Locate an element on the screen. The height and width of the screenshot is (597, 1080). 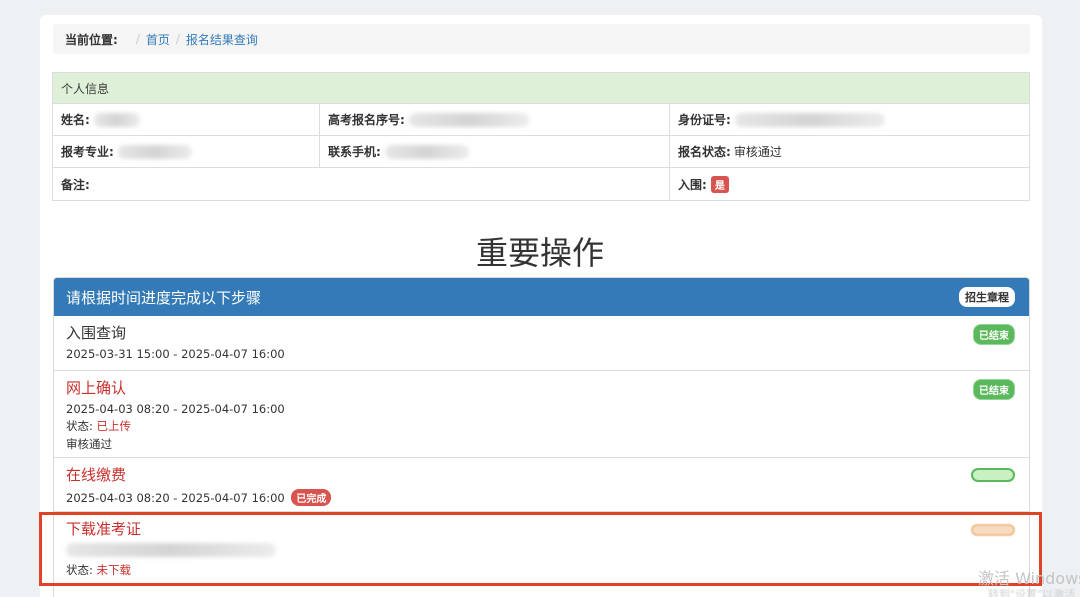
remark-label: 备注: is located at coordinates (75, 184).